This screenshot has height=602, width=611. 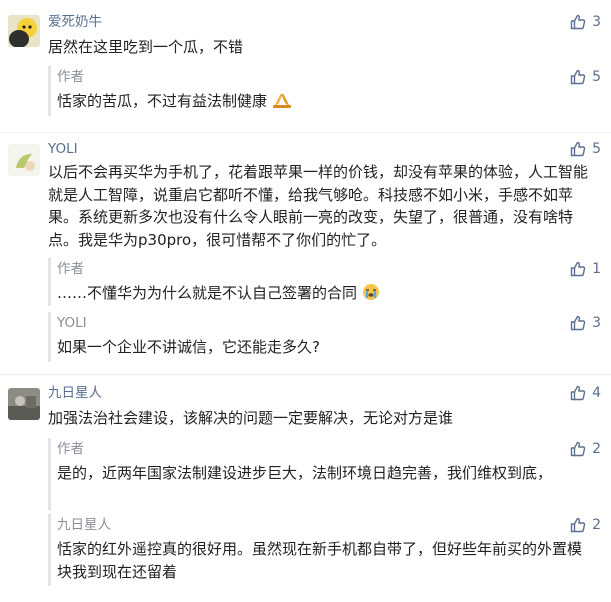 I want to click on reply-text-row: 恬家的苦瓜，不过有益法制健康, so click(x=322, y=101).